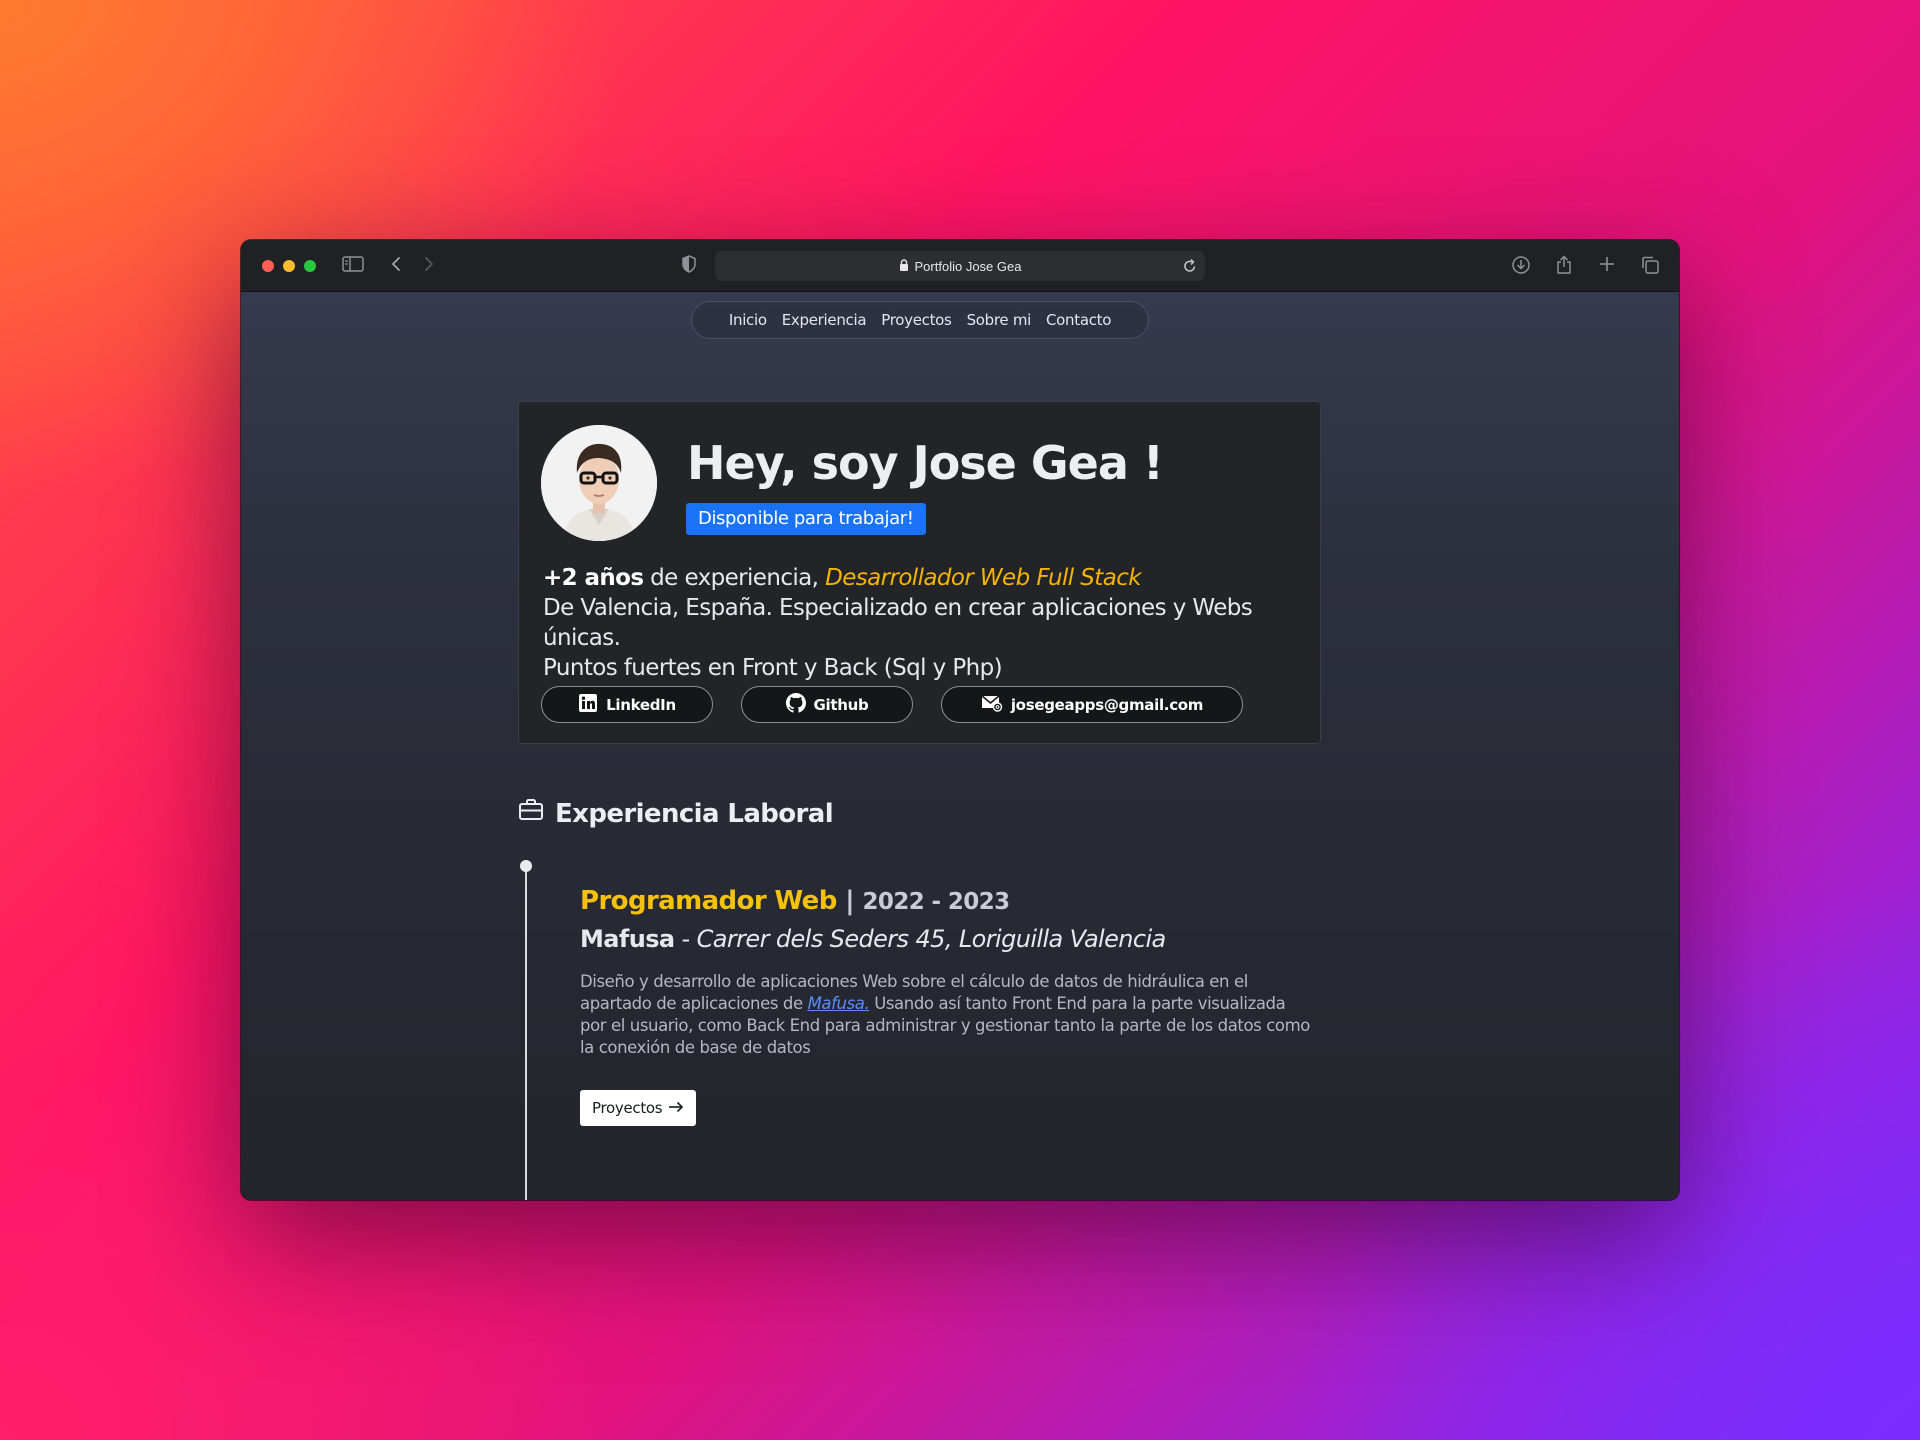 The image size is (1920, 1440). I want to click on downloads-icon, so click(1521, 267).